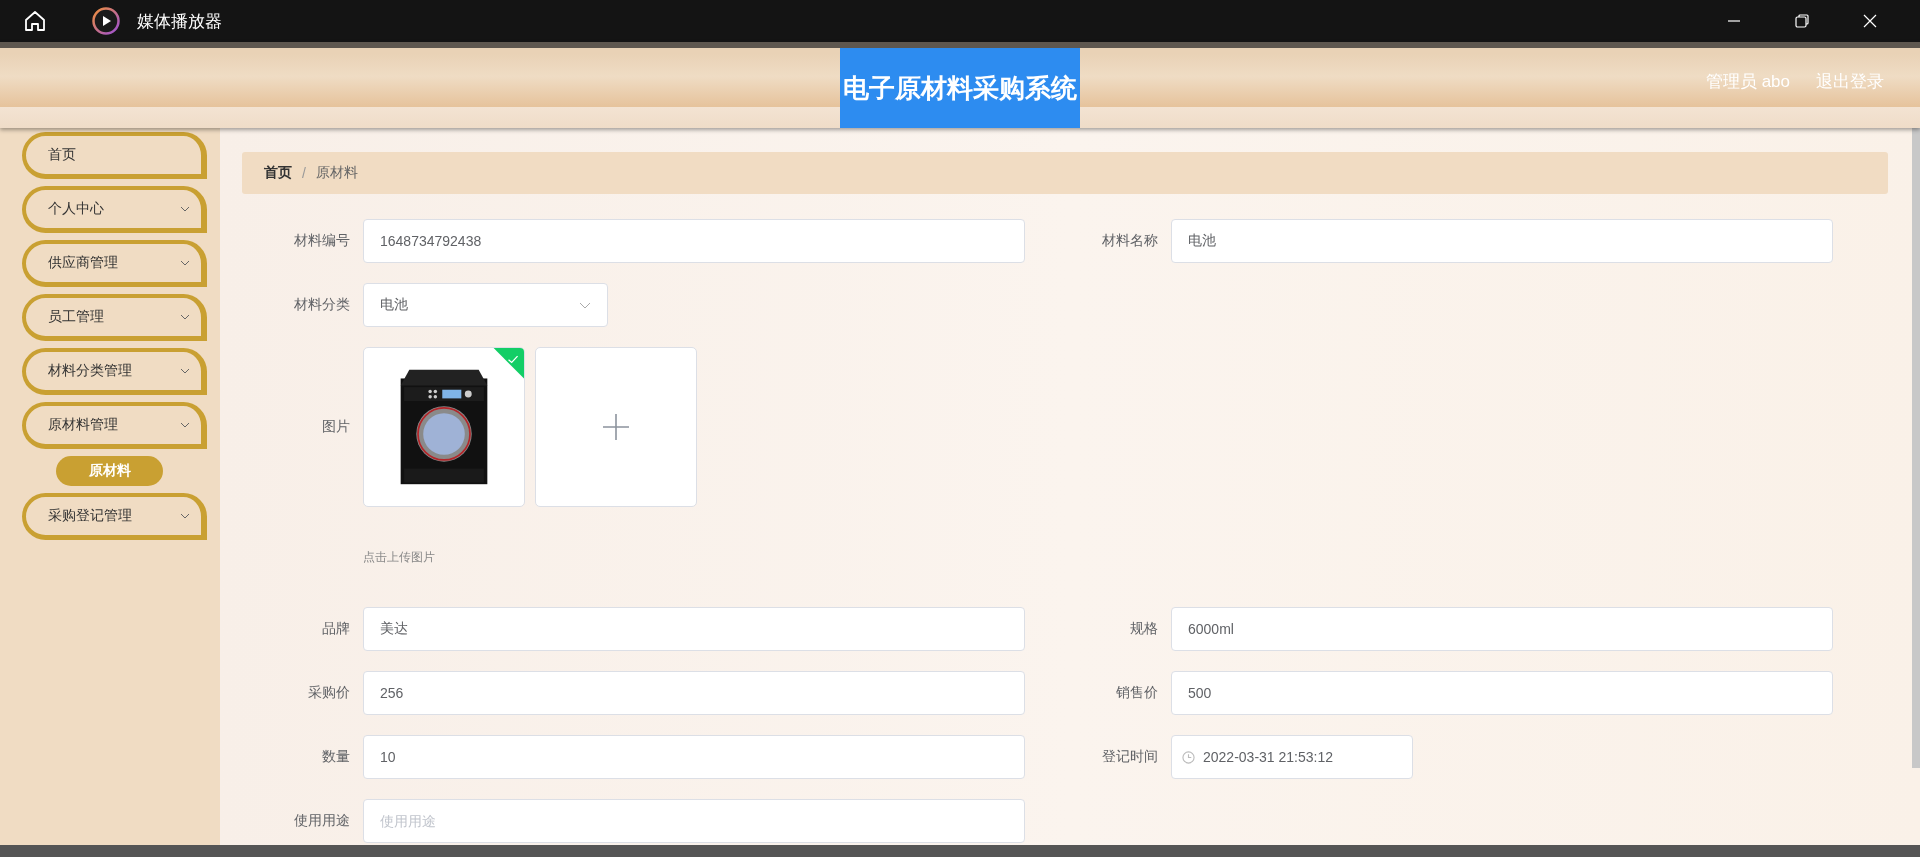 This screenshot has width=1920, height=857. Describe the element at coordinates (960, 88) in the screenshot. I see `system-title: 电子原材料采购系统` at that location.